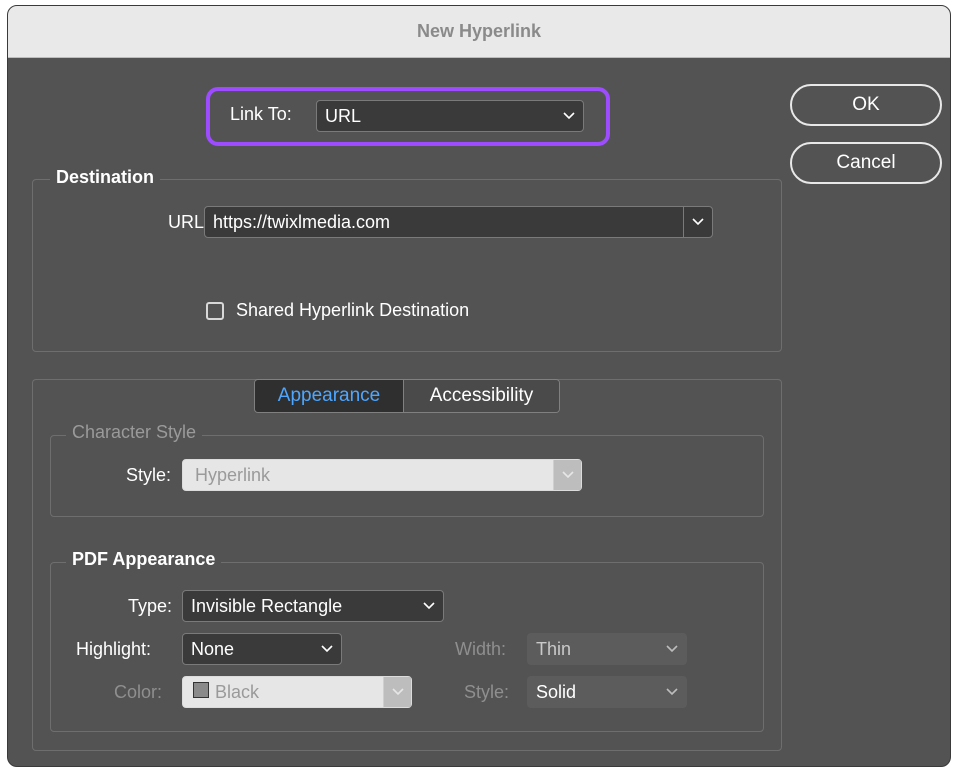 This screenshot has width=958, height=773. Describe the element at coordinates (444, 222) in the screenshot. I see `url-input: https://twixlmedia.com` at that location.